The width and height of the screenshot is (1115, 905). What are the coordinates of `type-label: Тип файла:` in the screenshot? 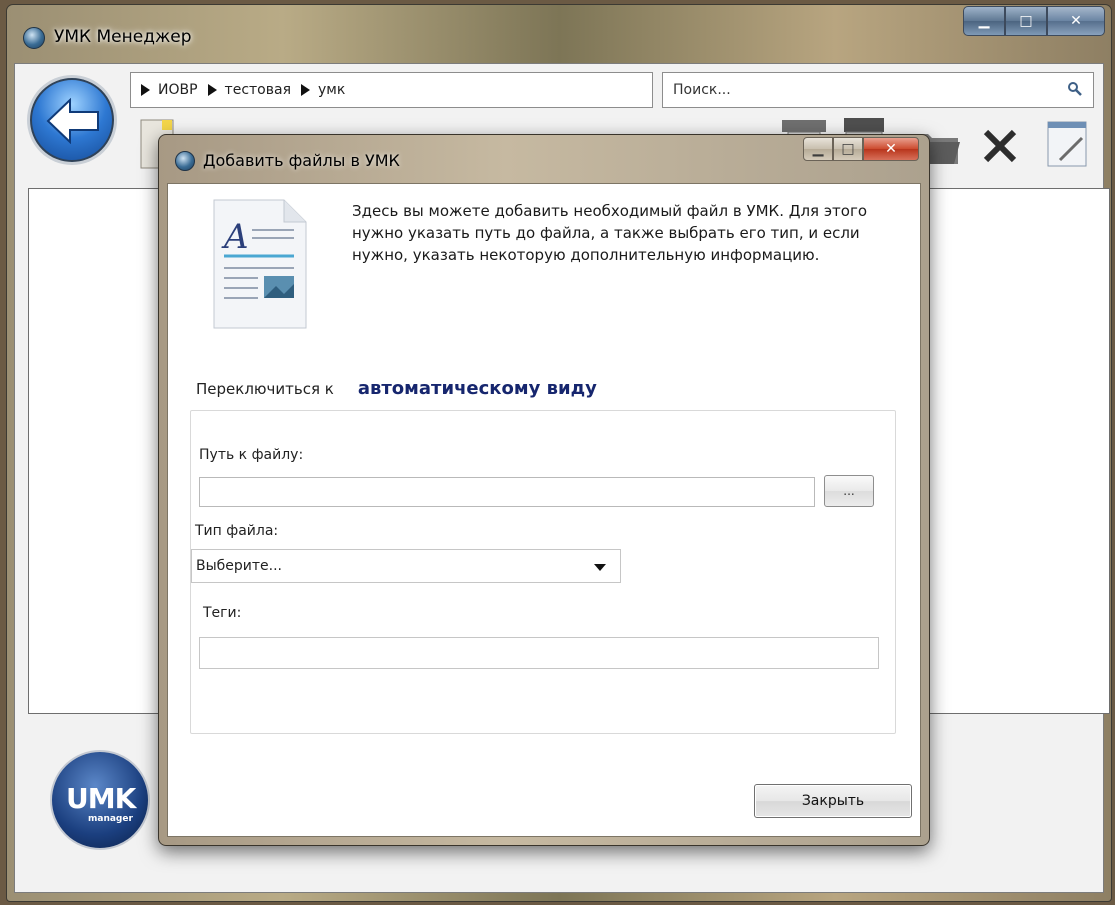 It's located at (237, 531).